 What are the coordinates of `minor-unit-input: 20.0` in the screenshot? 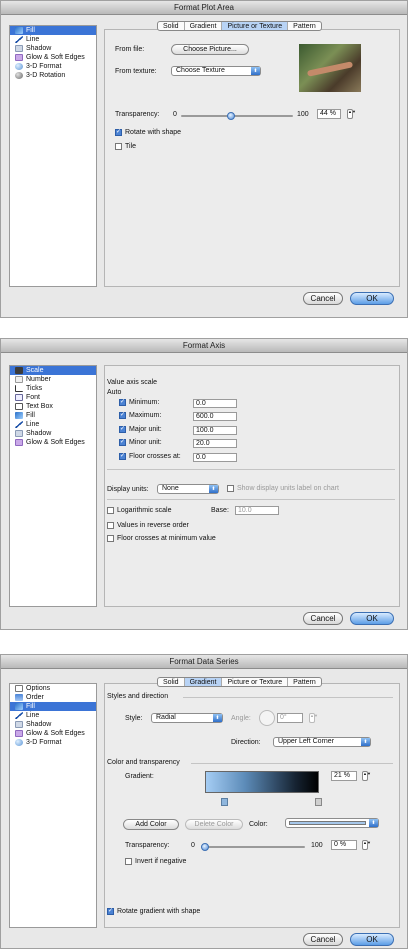 It's located at (215, 443).